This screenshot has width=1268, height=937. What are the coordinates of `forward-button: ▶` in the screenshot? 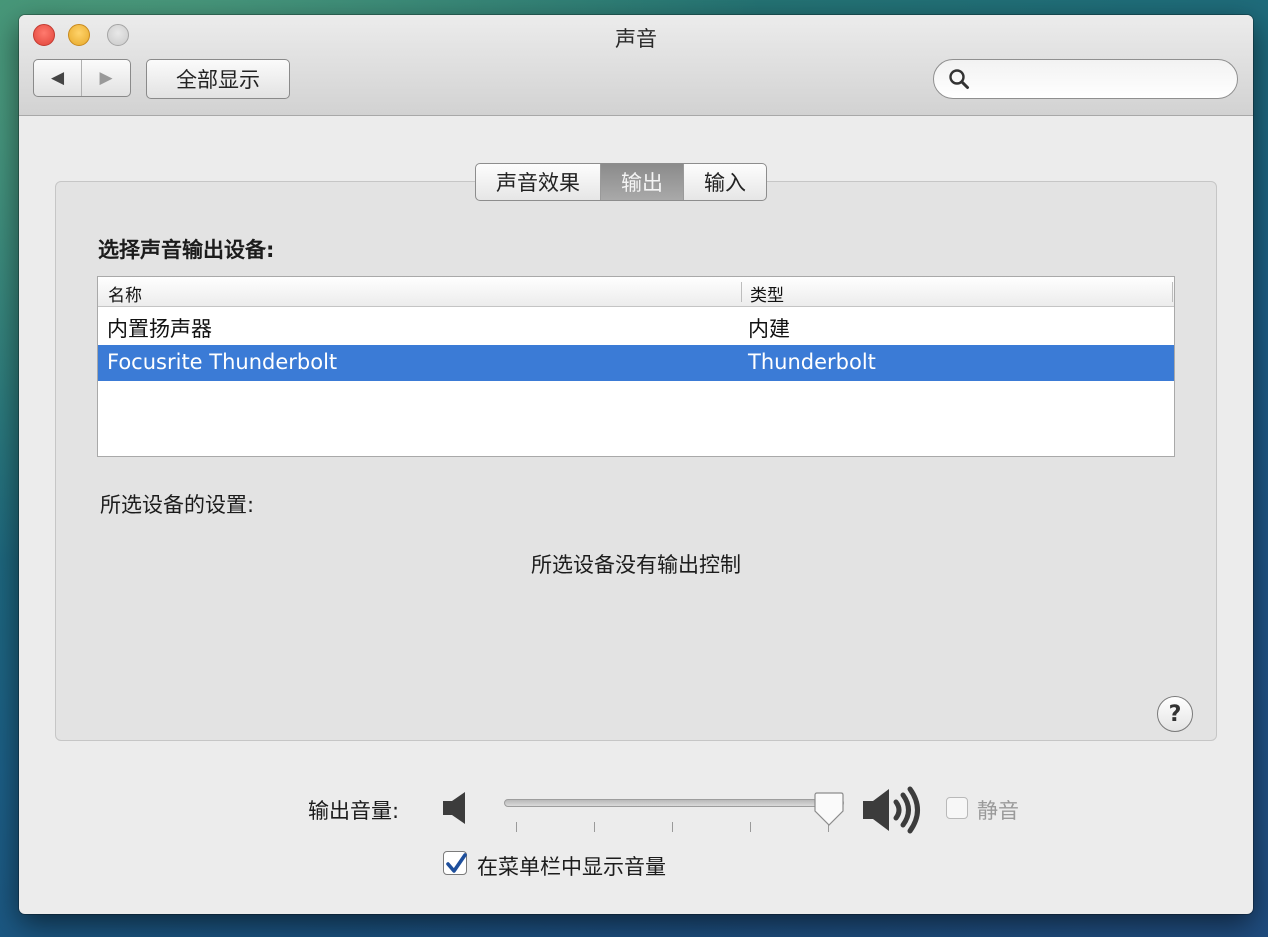 It's located at (106, 78).